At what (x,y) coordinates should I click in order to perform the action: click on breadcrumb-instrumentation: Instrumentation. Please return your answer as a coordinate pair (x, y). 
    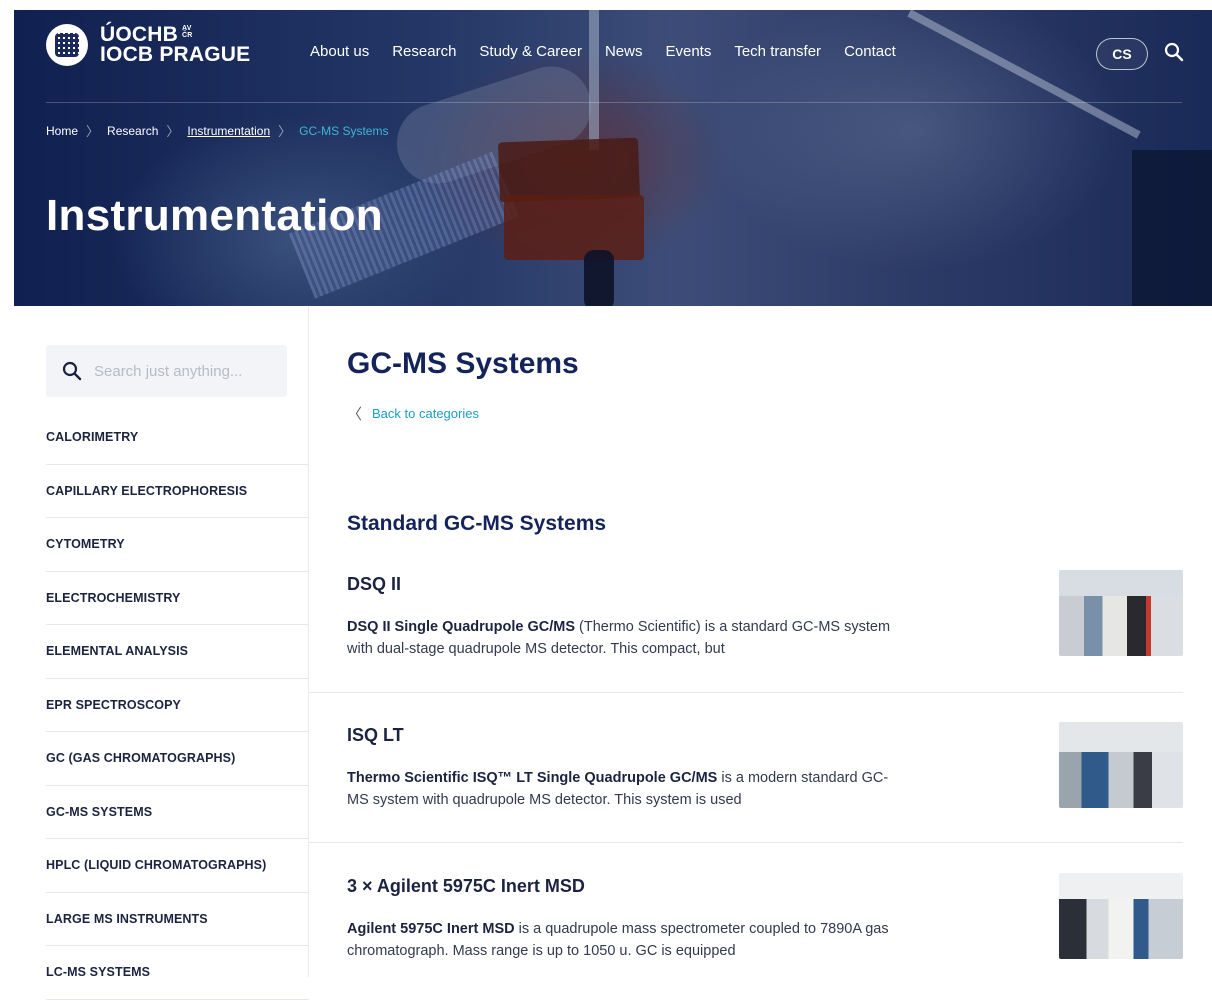
    Looking at the image, I should click on (228, 131).